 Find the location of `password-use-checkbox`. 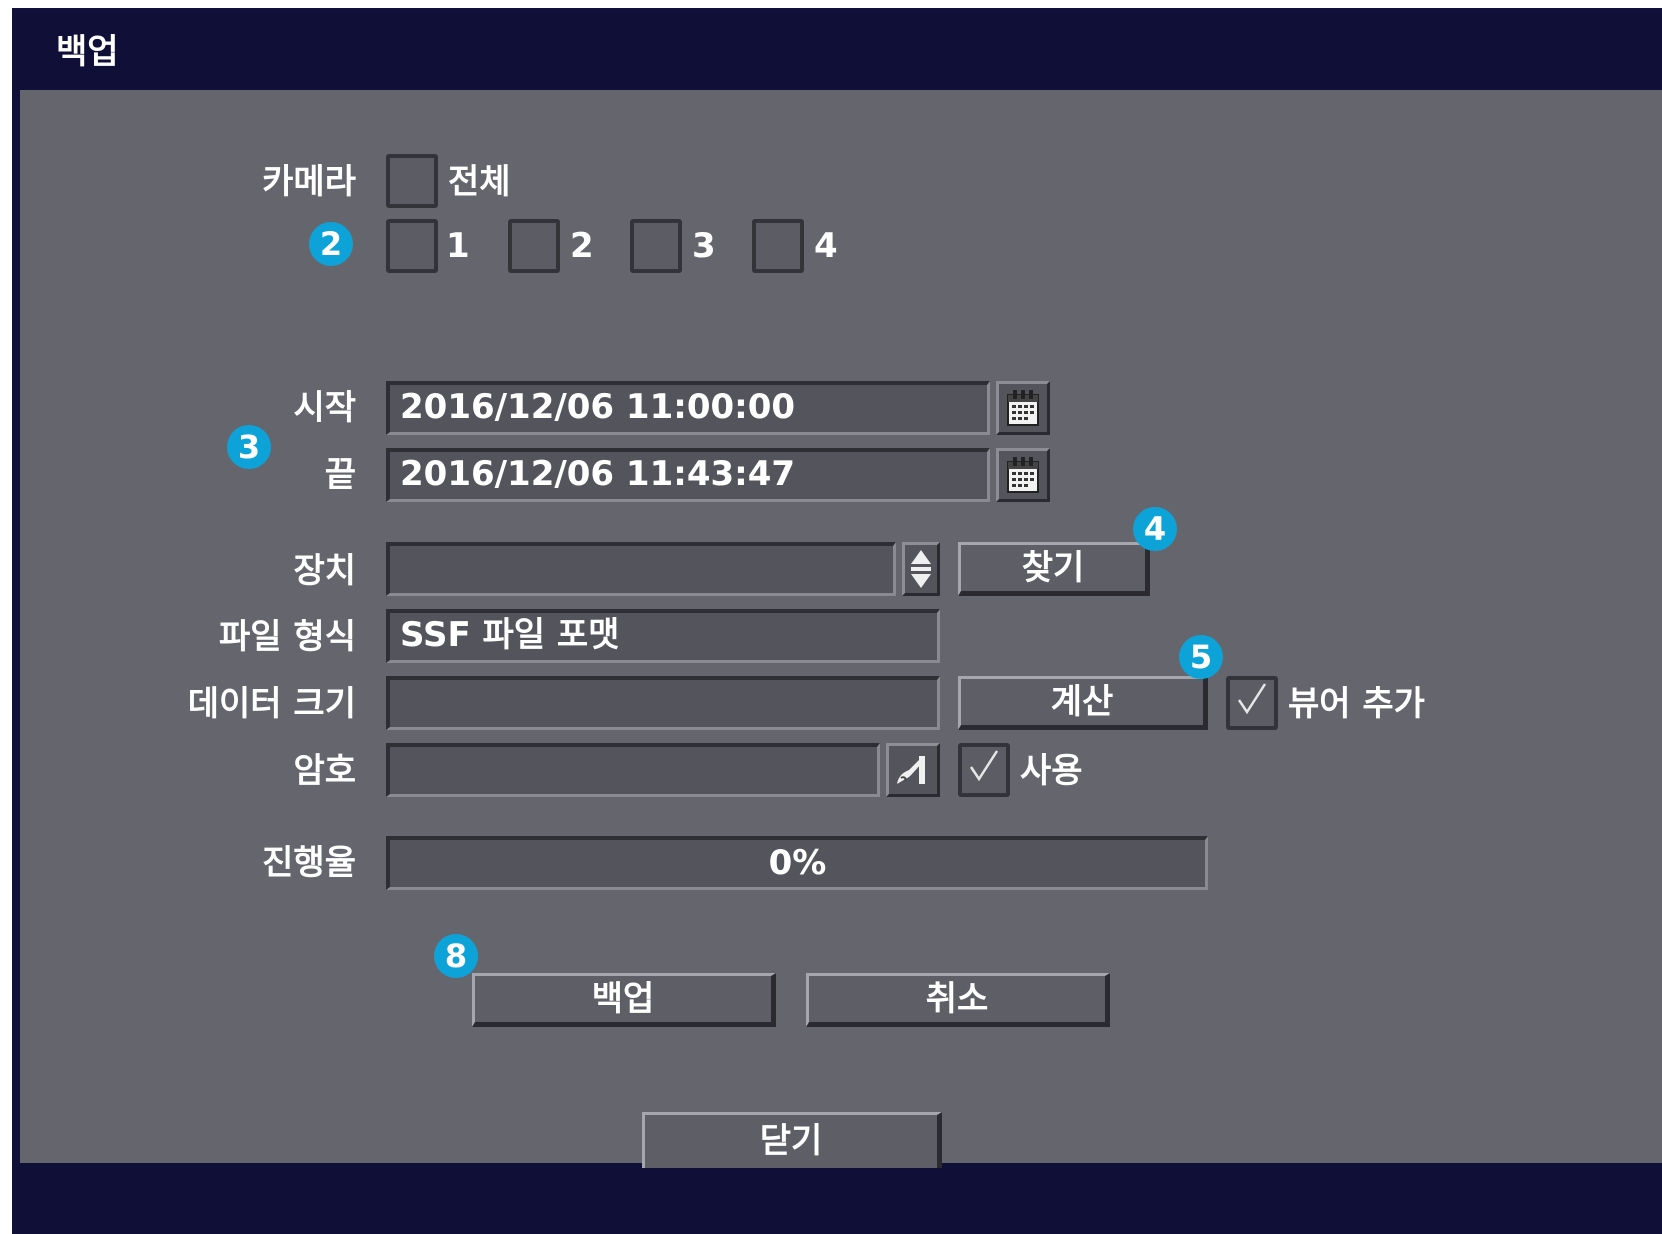

password-use-checkbox is located at coordinates (984, 770).